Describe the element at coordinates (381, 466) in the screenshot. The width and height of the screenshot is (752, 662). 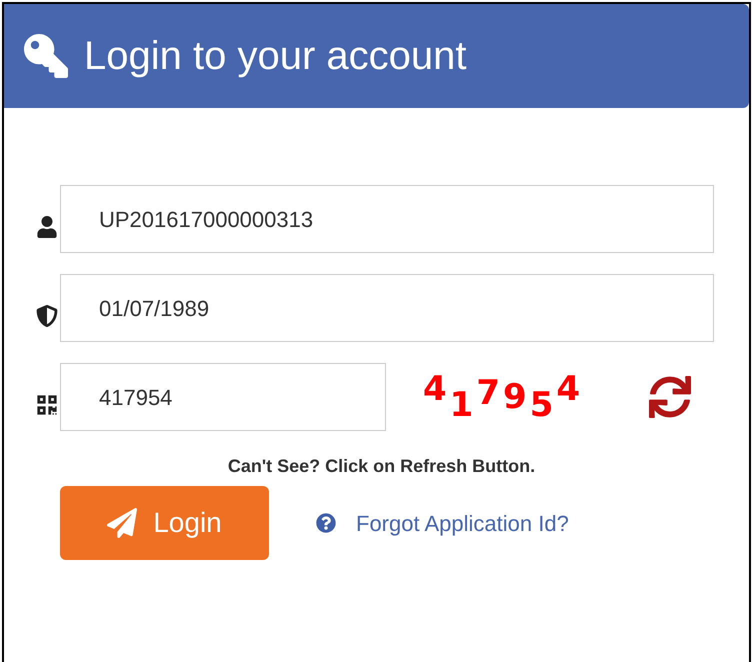
I see `hint-text: Can't See? Click on Refresh Button.` at that location.